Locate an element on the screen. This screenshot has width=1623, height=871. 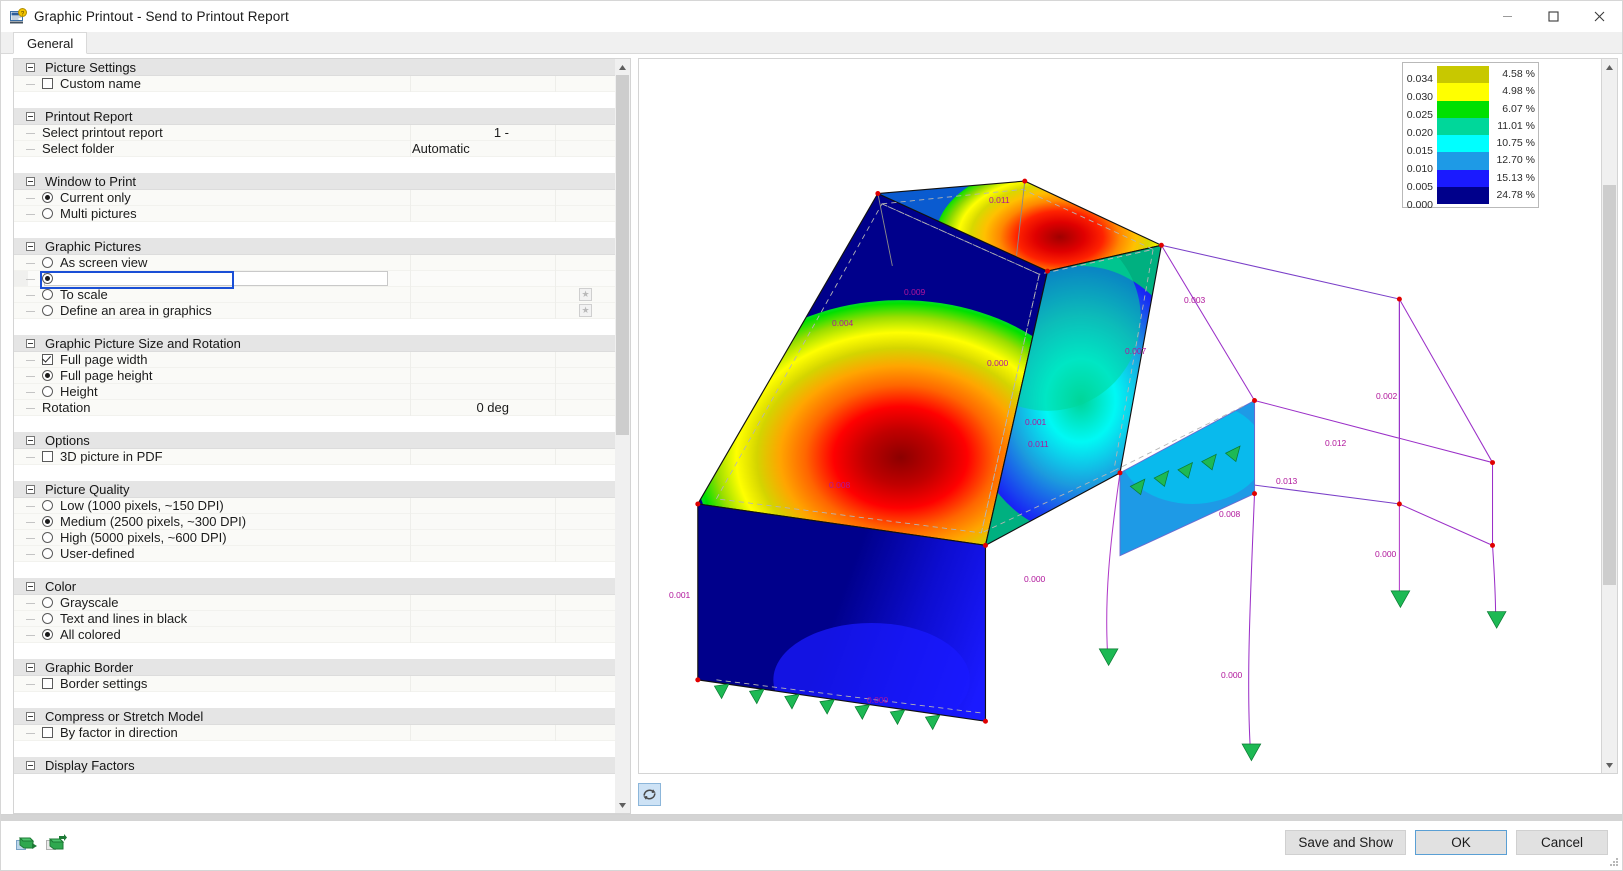
graphic-scroll-thumb is located at coordinates (1609, 385).